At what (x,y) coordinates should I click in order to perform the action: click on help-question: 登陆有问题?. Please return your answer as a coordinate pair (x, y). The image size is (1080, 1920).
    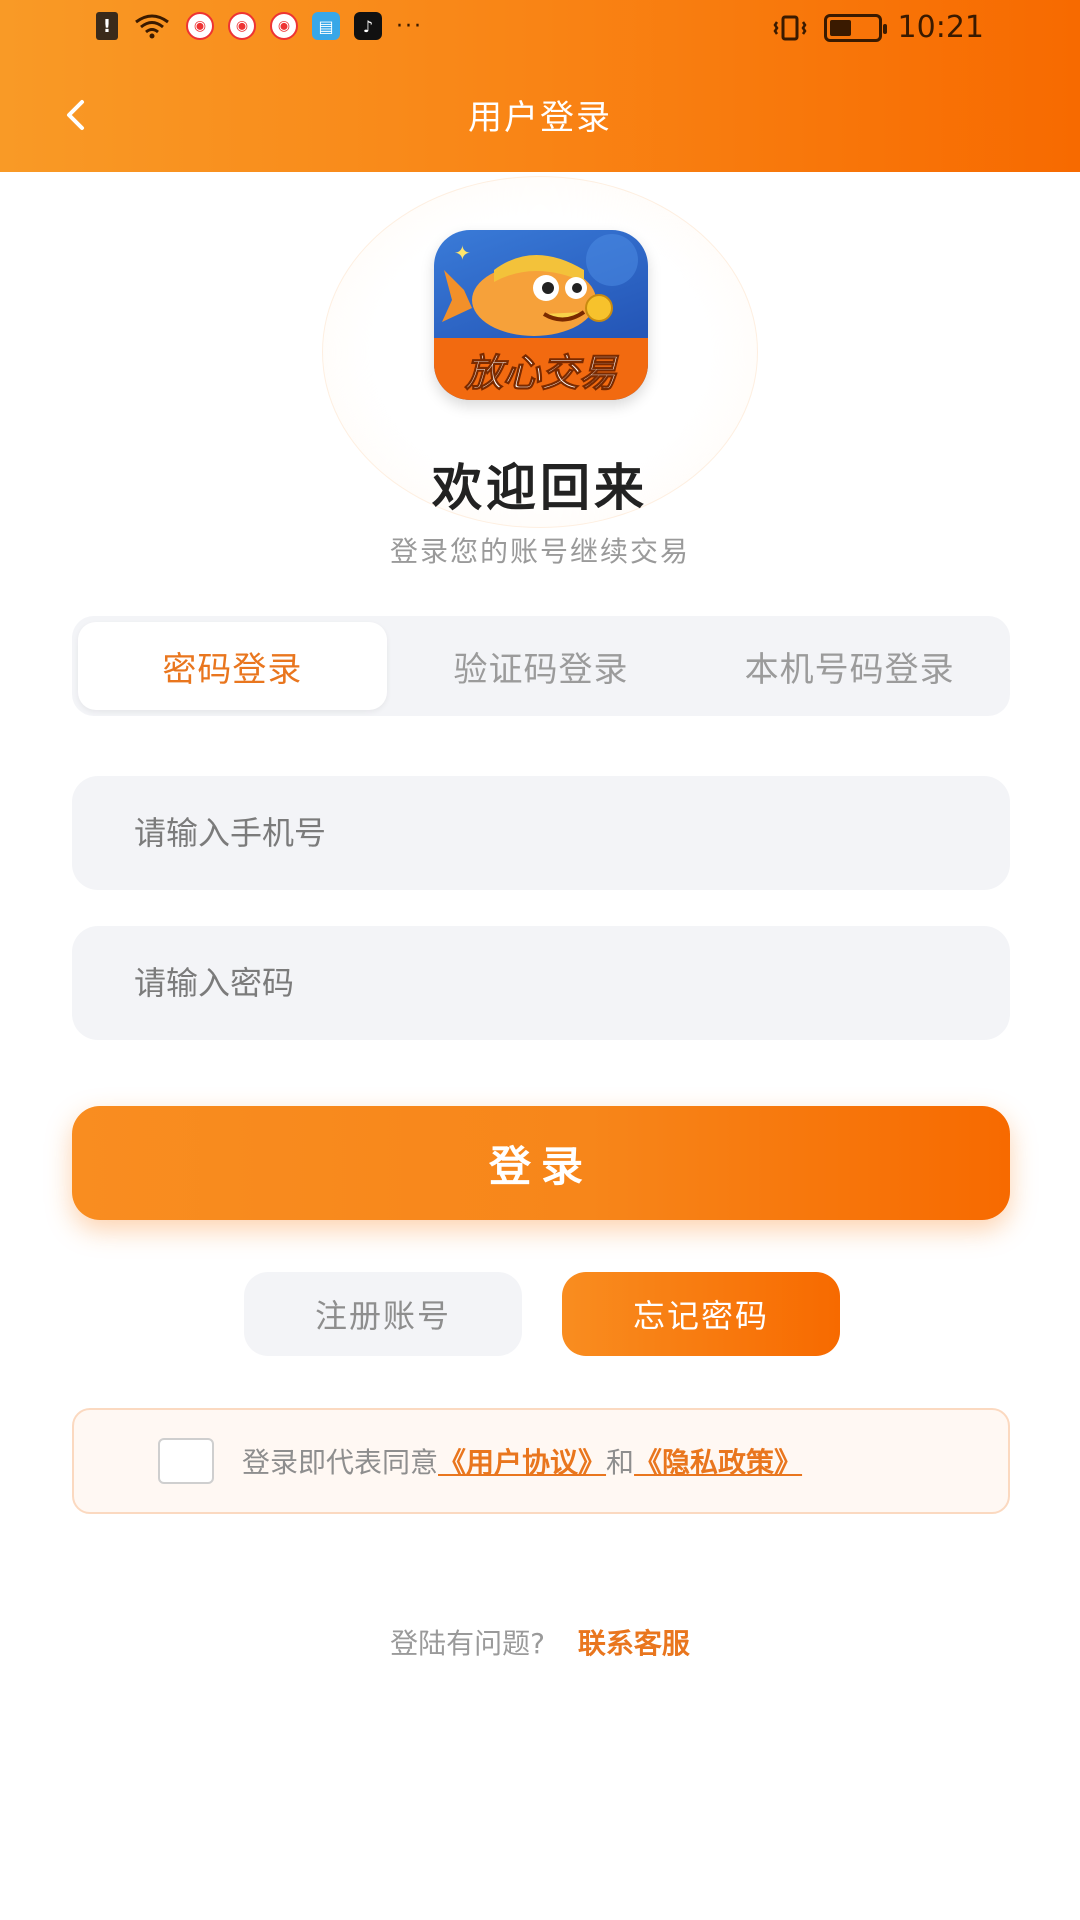
    Looking at the image, I should click on (467, 1643).